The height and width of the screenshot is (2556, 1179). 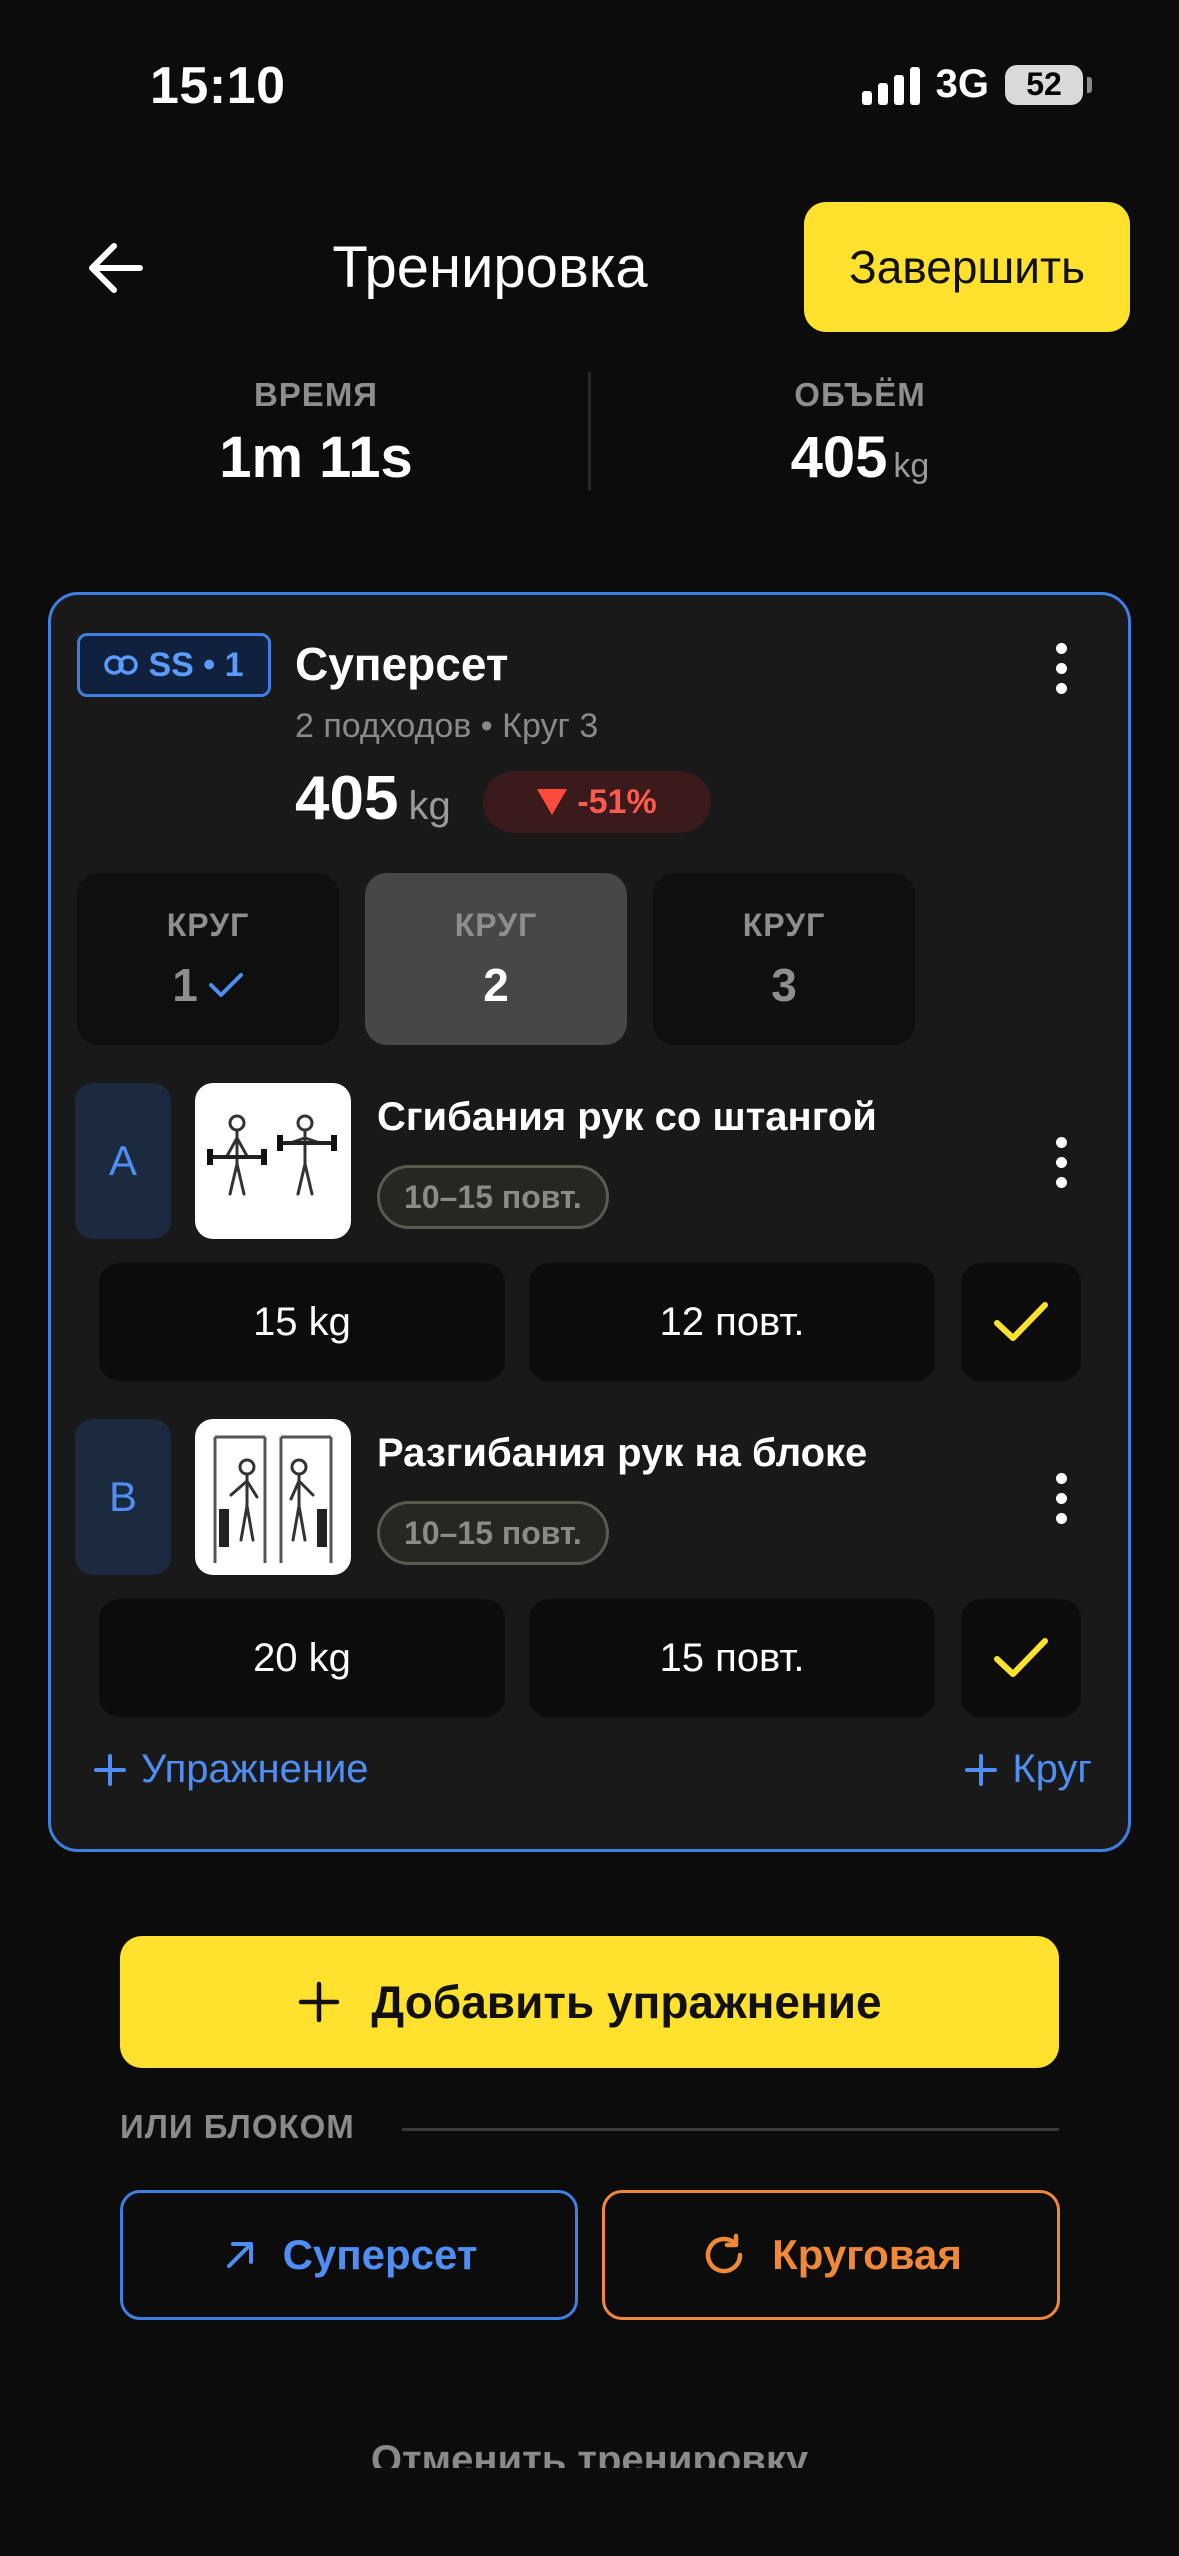 What do you see at coordinates (860, 394) in the screenshot?
I see `volume-label: ОБЪЁМ` at bounding box center [860, 394].